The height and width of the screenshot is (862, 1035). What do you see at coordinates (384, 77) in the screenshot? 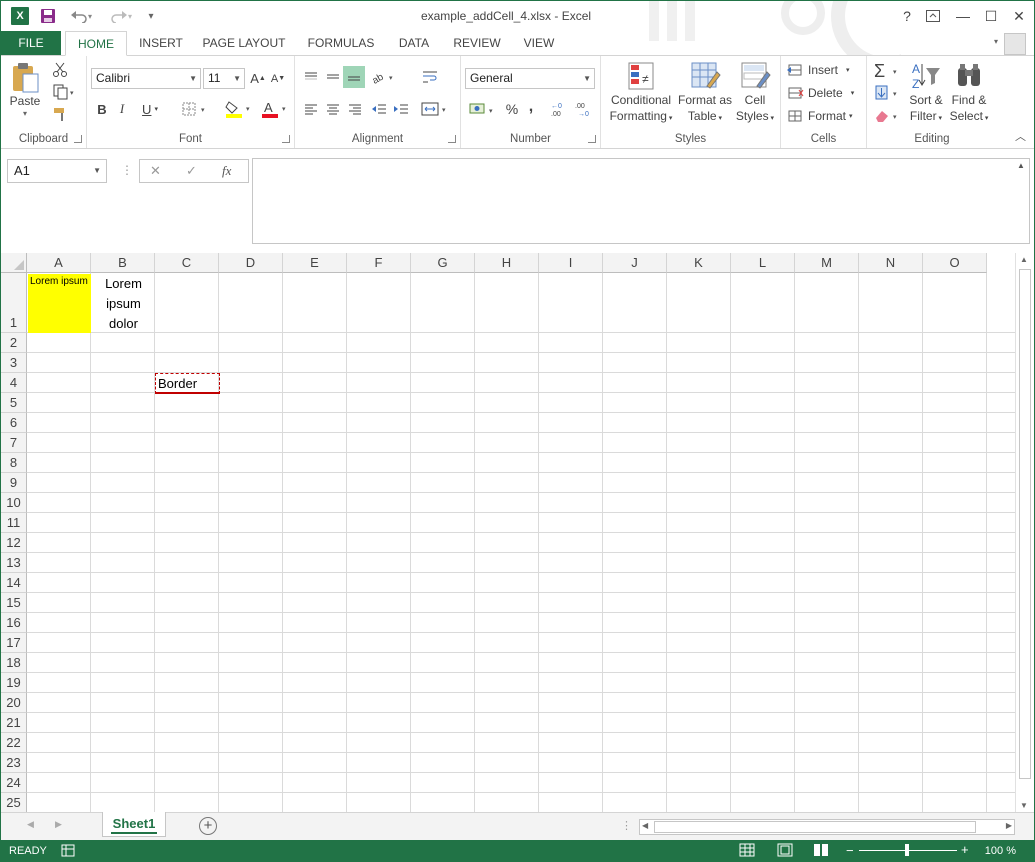
I see `orientation-icon: ab ▾` at bounding box center [384, 77].